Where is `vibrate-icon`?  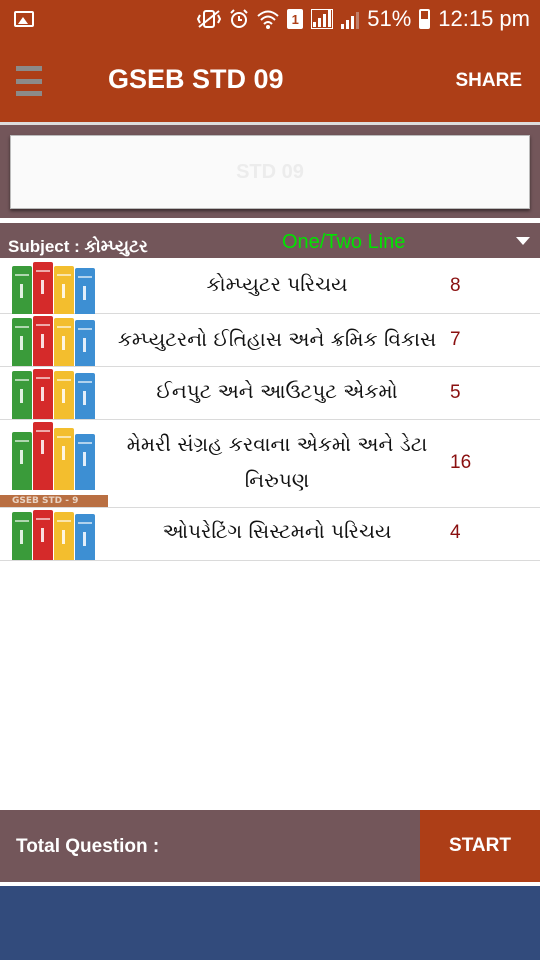
vibrate-icon is located at coordinates (209, 19).